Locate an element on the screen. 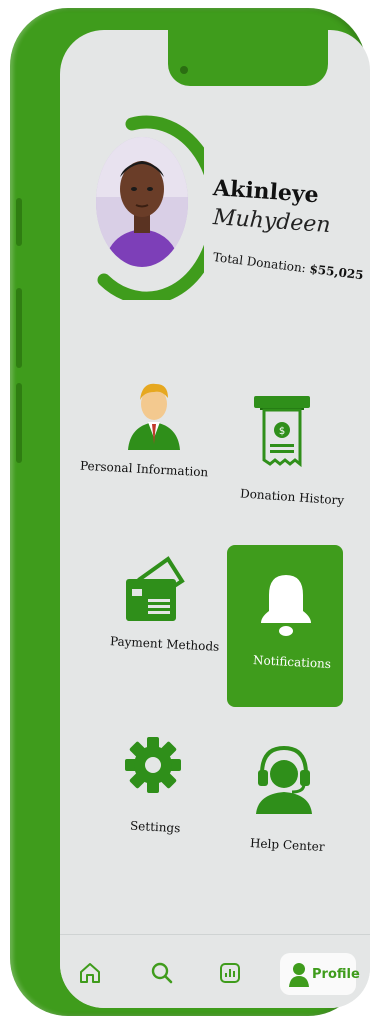 This screenshot has height=1021, width=370. chart-icon is located at coordinates (230, 973).